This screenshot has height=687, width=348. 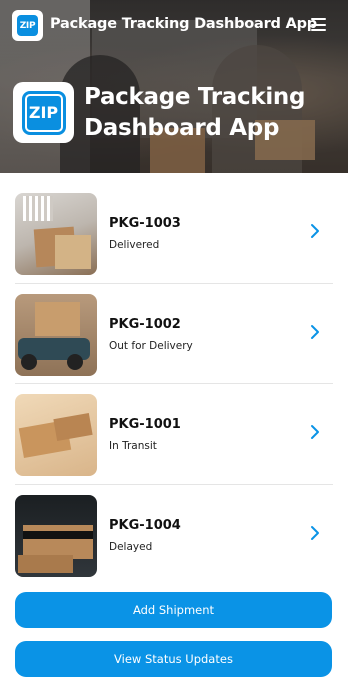 I want to click on package-id: PKG-1002, so click(x=145, y=324).